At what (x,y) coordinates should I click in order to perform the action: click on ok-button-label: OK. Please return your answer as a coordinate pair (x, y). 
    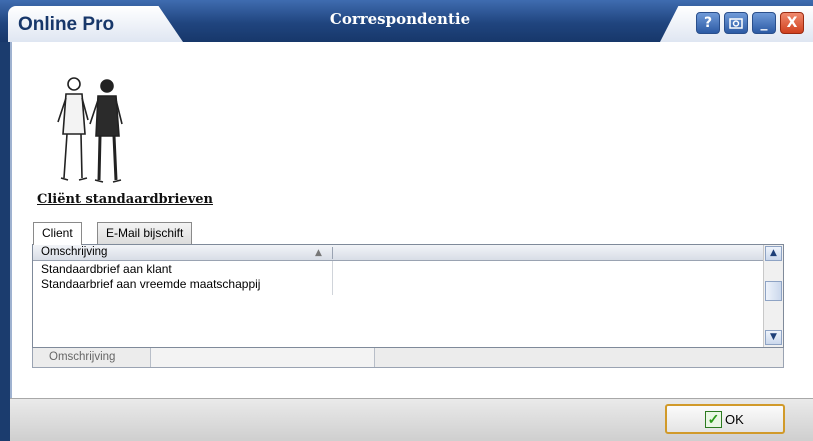
    Looking at the image, I should click on (734, 419).